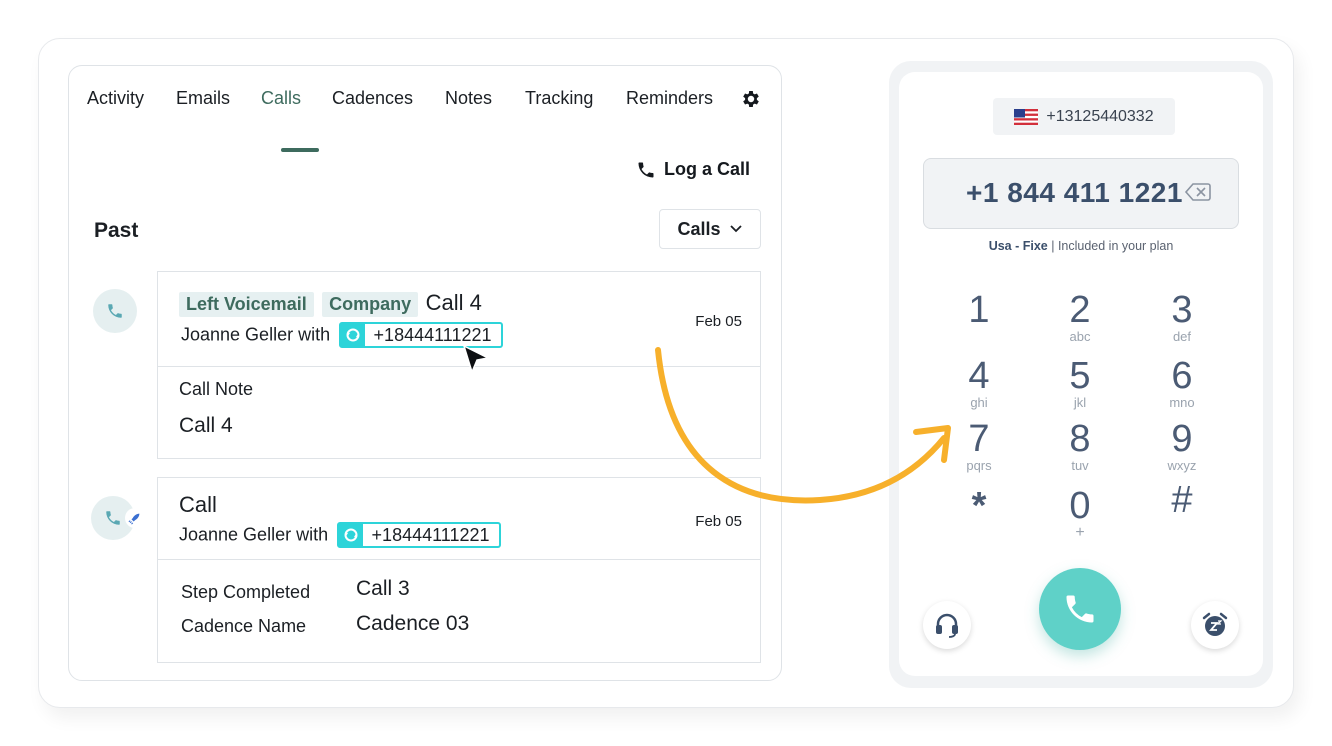  I want to click on chevron-down-icon, so click(735, 229).